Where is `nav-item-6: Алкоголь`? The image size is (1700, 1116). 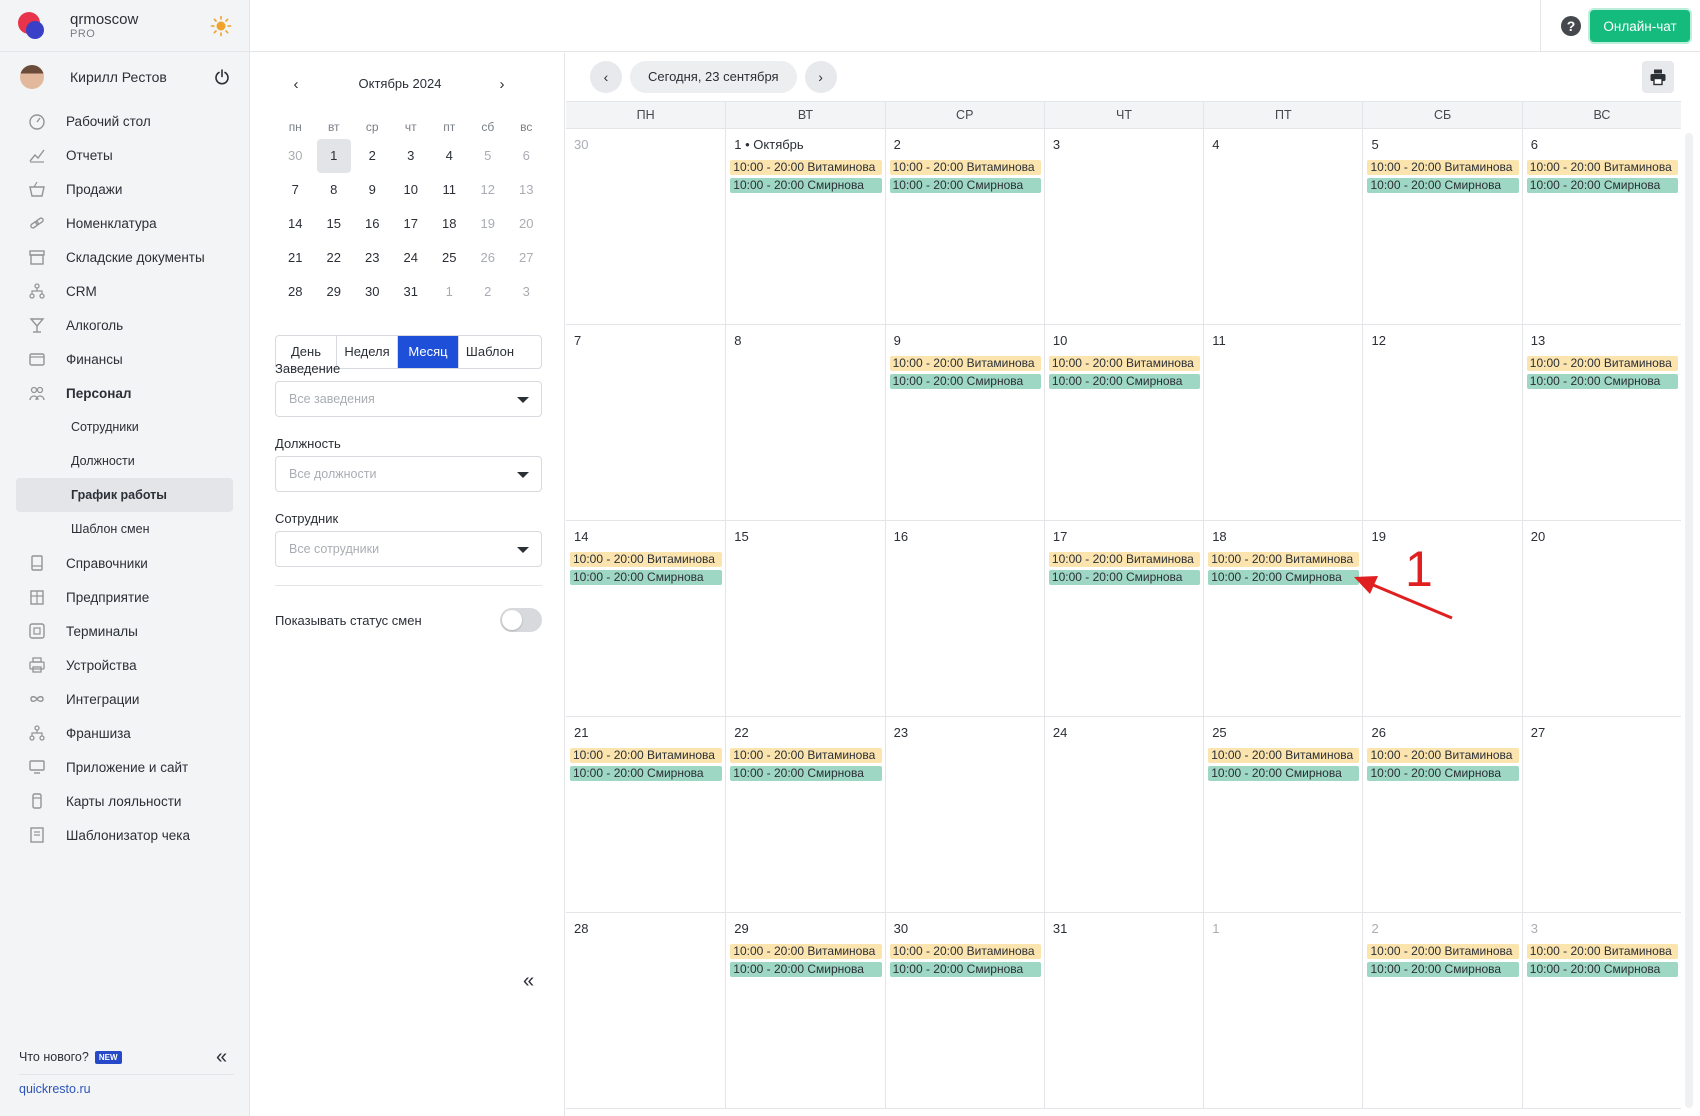
nav-item-6: Алкоголь is located at coordinates (124, 325).